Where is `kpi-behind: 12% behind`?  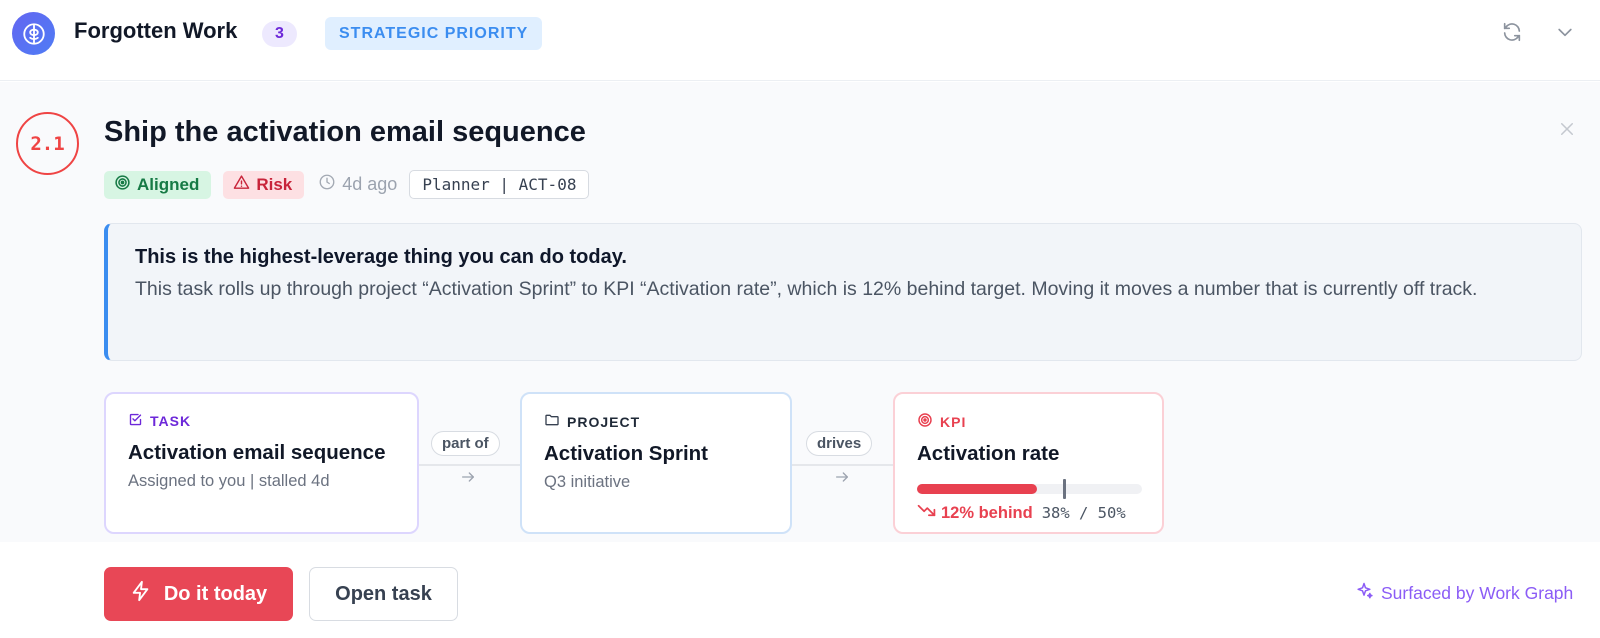 kpi-behind: 12% behind is located at coordinates (975, 513).